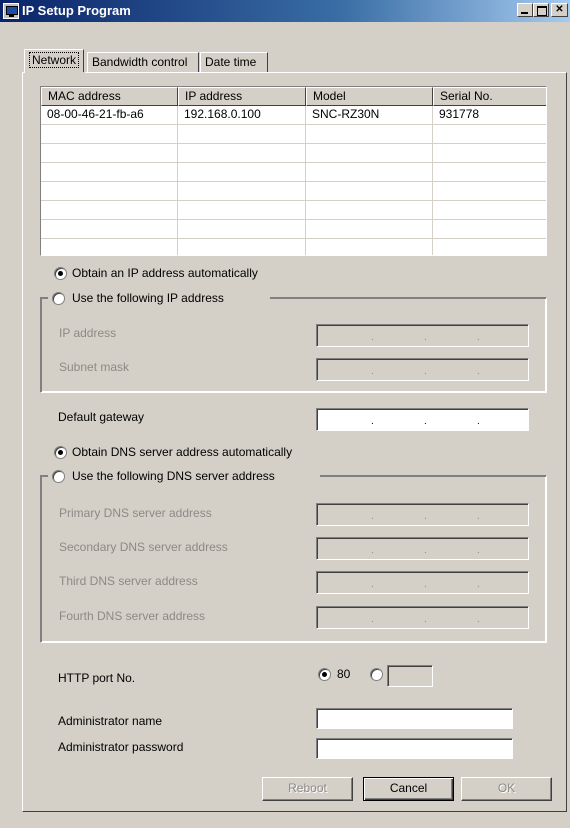 The image size is (570, 828). What do you see at coordinates (165, 273) in the screenshot?
I see `obtain-ip-auto-label: Obtain an IP address automatically` at bounding box center [165, 273].